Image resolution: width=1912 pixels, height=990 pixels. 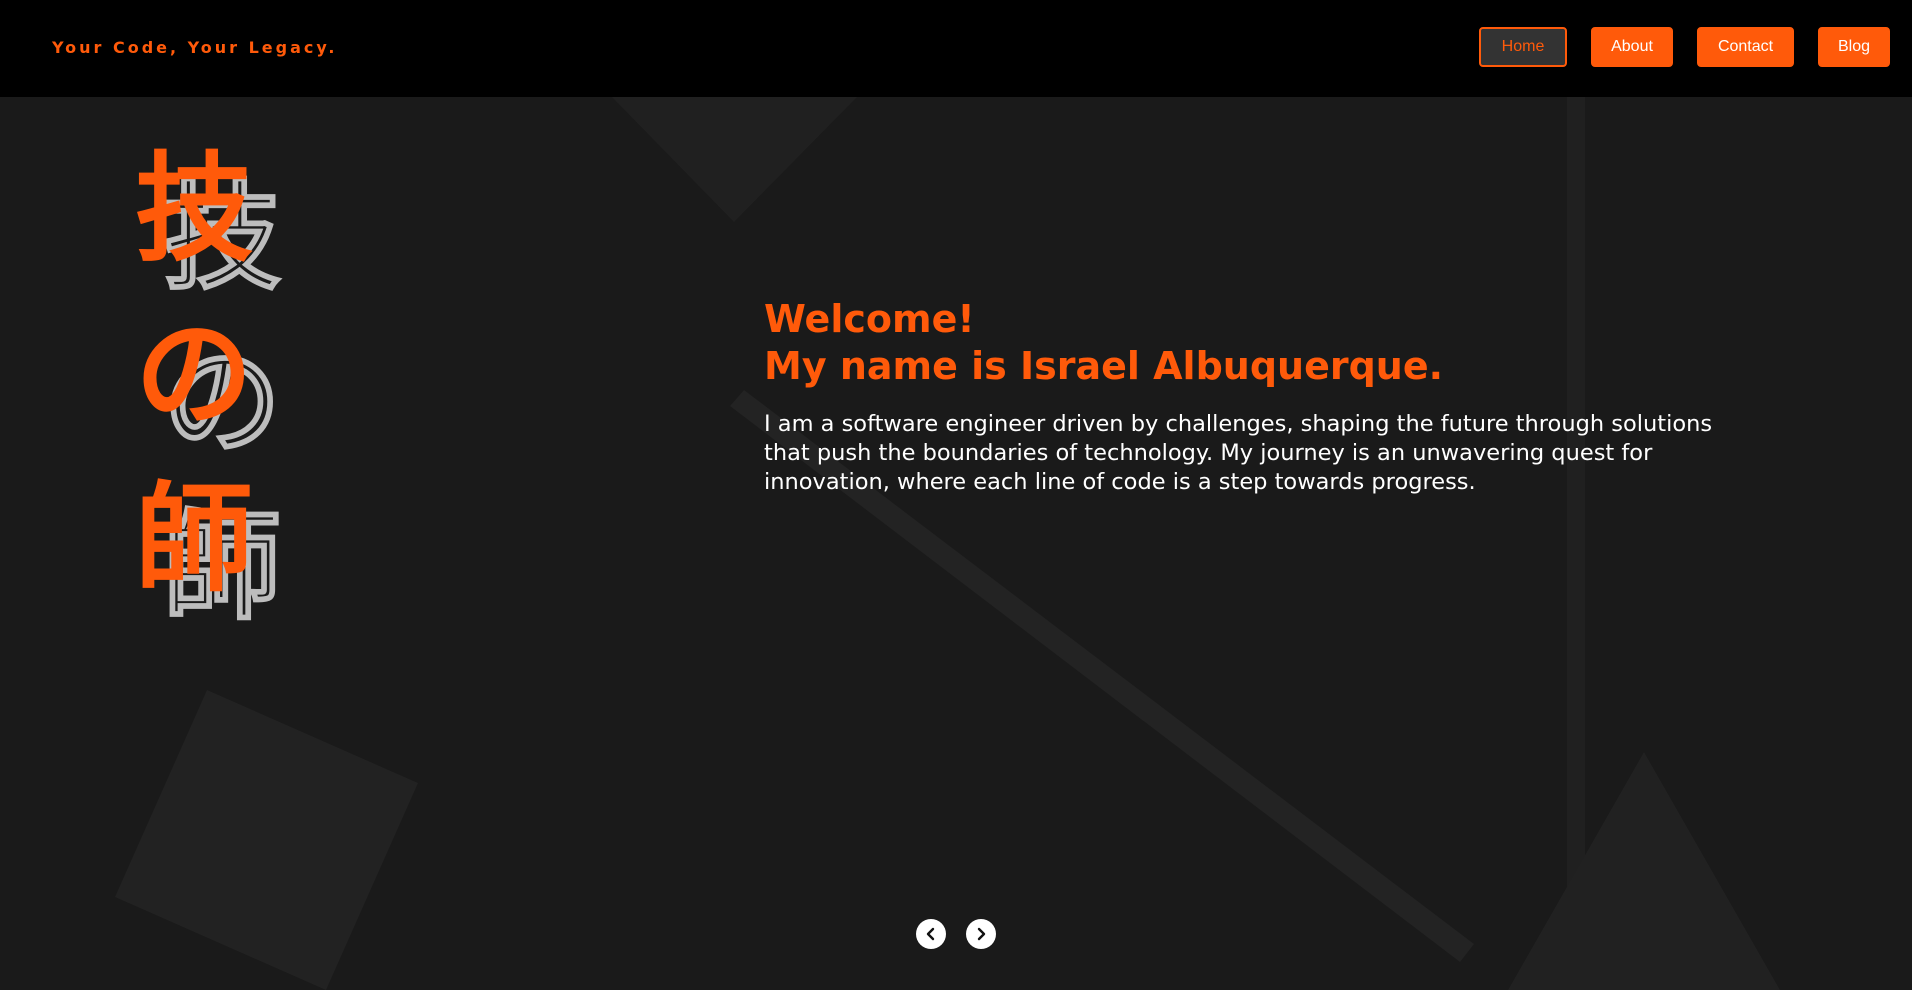 I want to click on carousel-prev-button, so click(x=931, y=934).